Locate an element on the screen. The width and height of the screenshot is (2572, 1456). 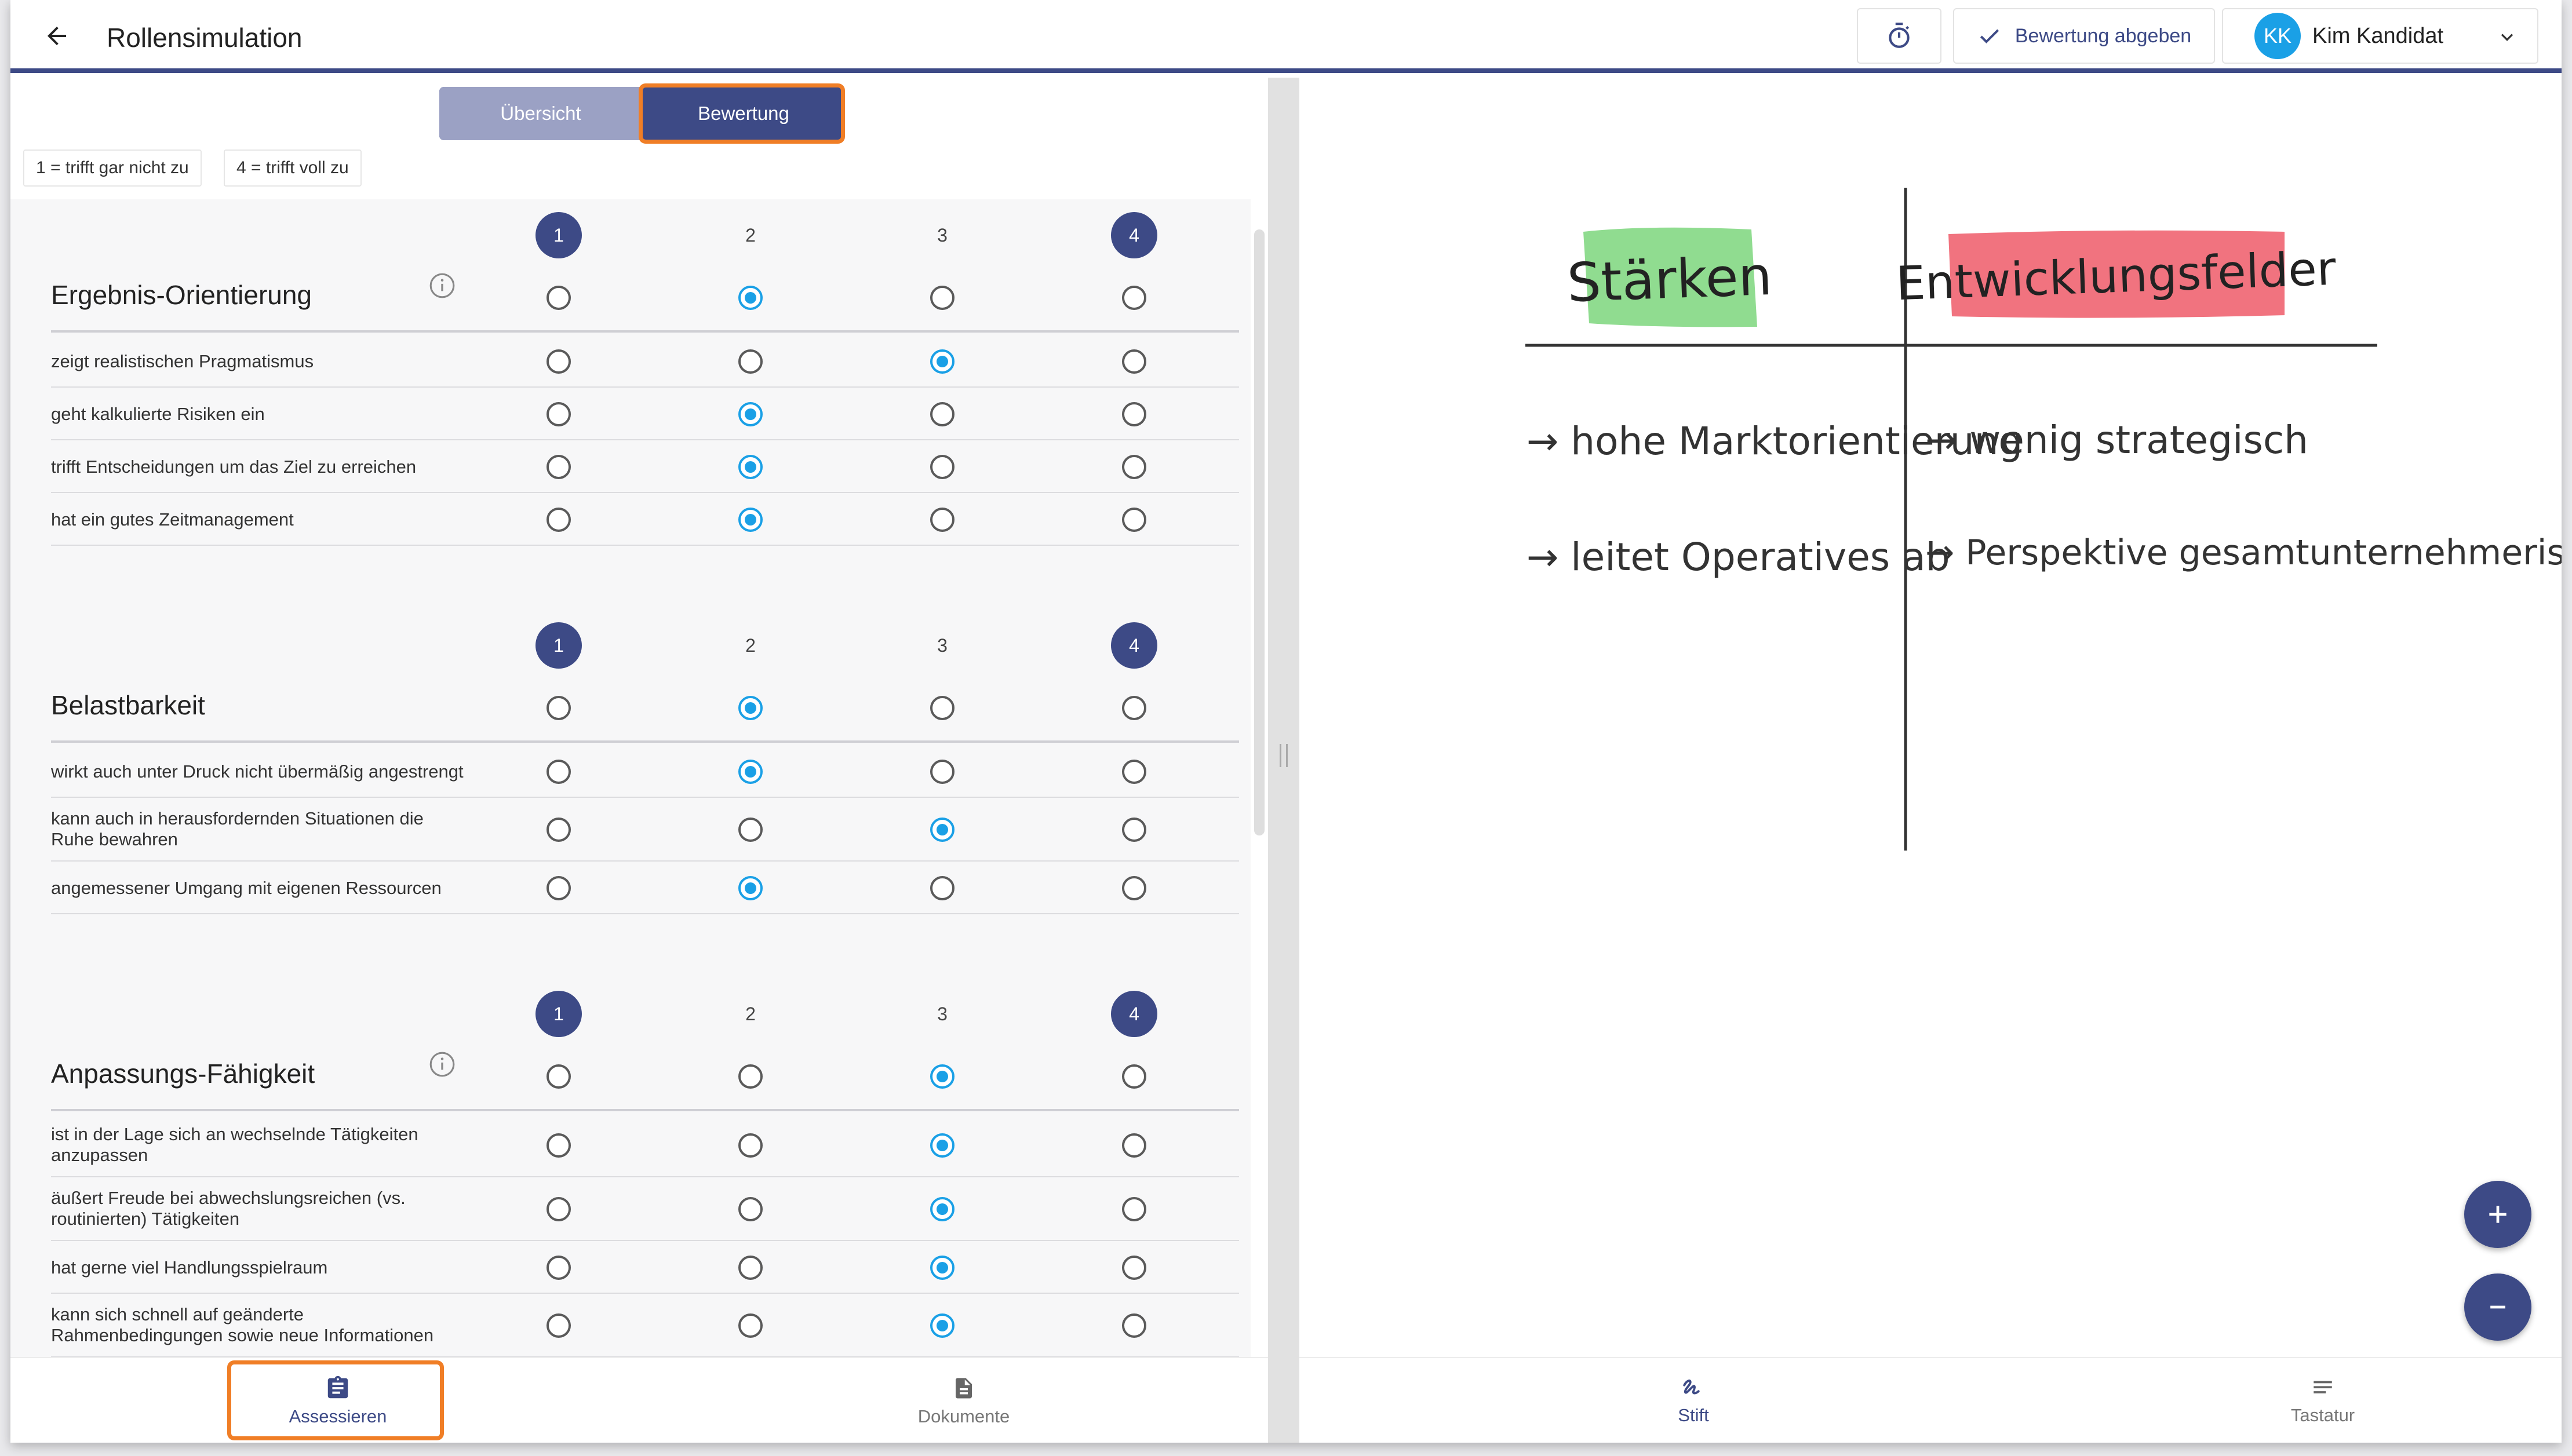
view-tabs: Übersicht Bewertung is located at coordinates (642, 113).